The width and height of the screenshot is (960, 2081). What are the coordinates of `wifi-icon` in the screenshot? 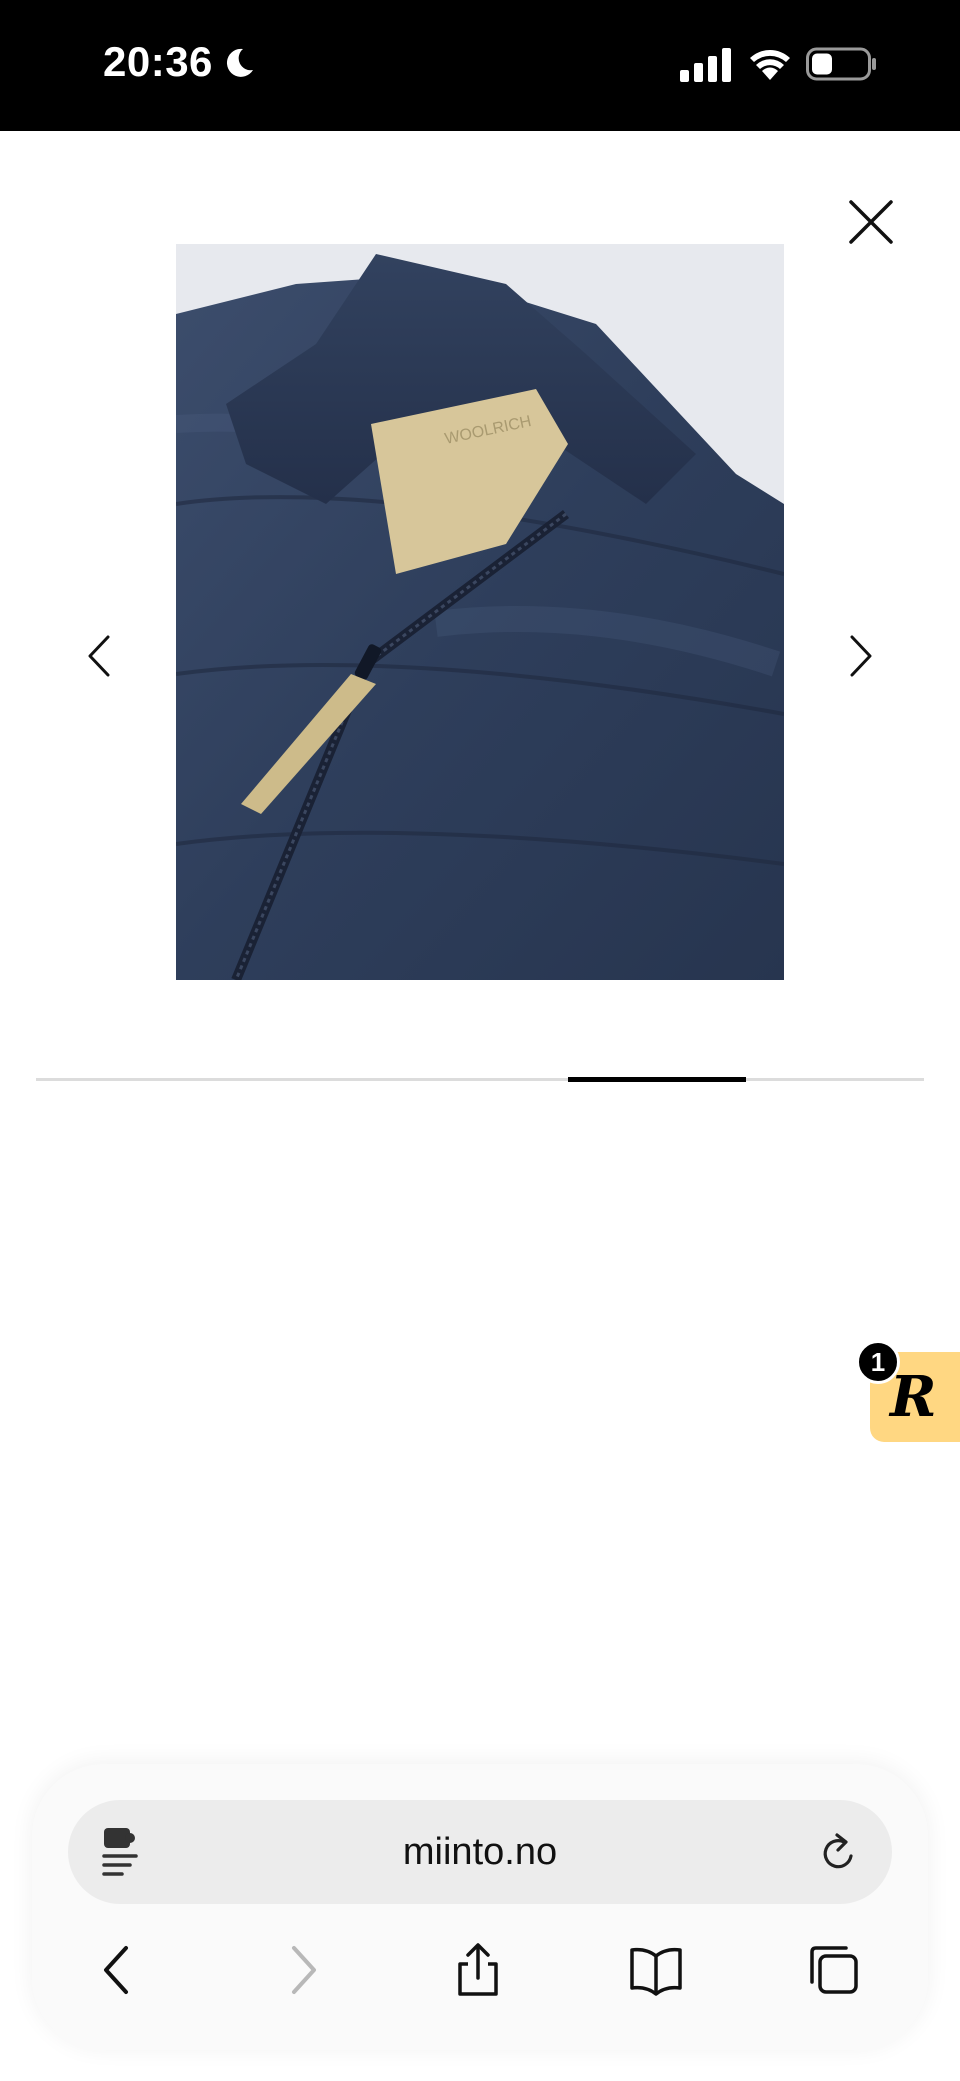 It's located at (770, 65).